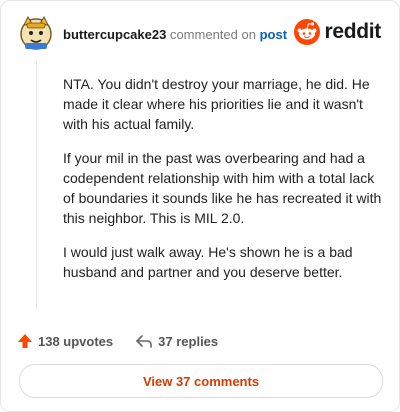 The image size is (400, 412). I want to click on thread-line, so click(36, 185).